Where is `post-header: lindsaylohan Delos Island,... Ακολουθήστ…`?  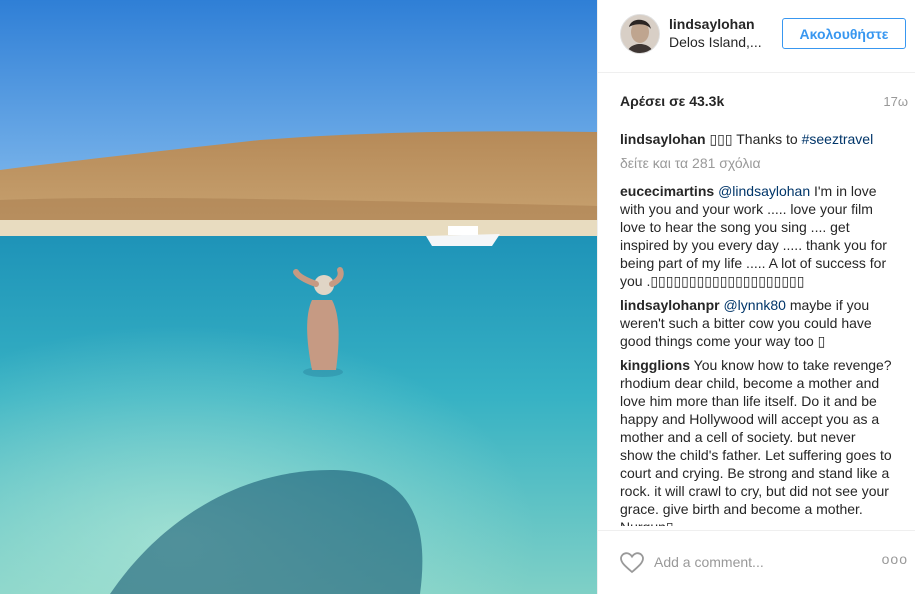
post-header: lindsaylohan Delos Island,... Ακολουθήστ… is located at coordinates (756, 36).